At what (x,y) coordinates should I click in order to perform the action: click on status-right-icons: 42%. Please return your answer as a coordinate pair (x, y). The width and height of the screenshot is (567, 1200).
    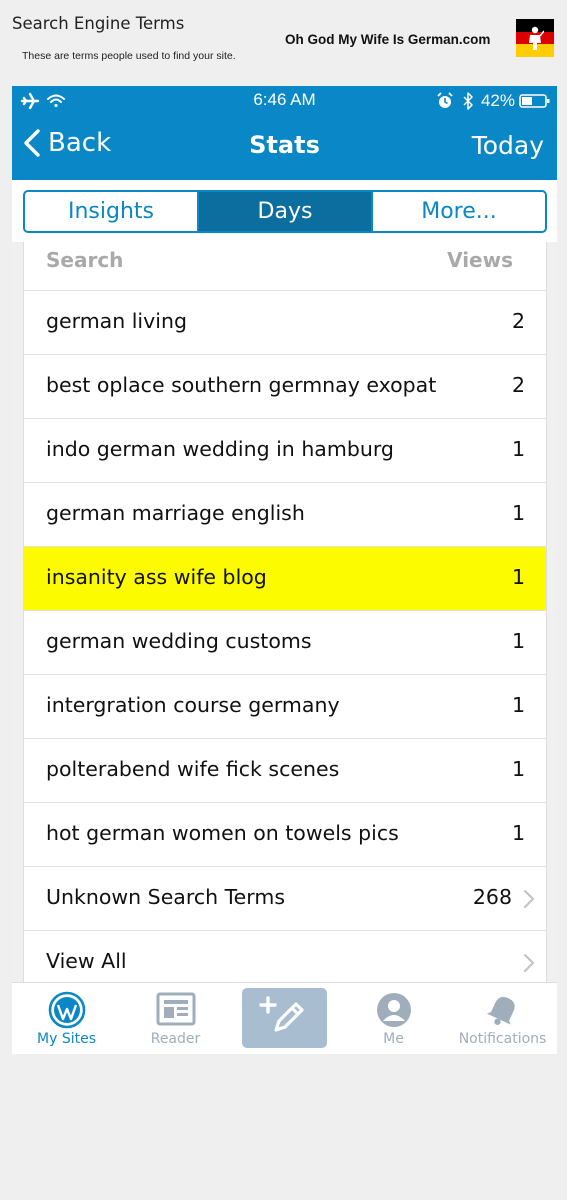
    Looking at the image, I should click on (494, 101).